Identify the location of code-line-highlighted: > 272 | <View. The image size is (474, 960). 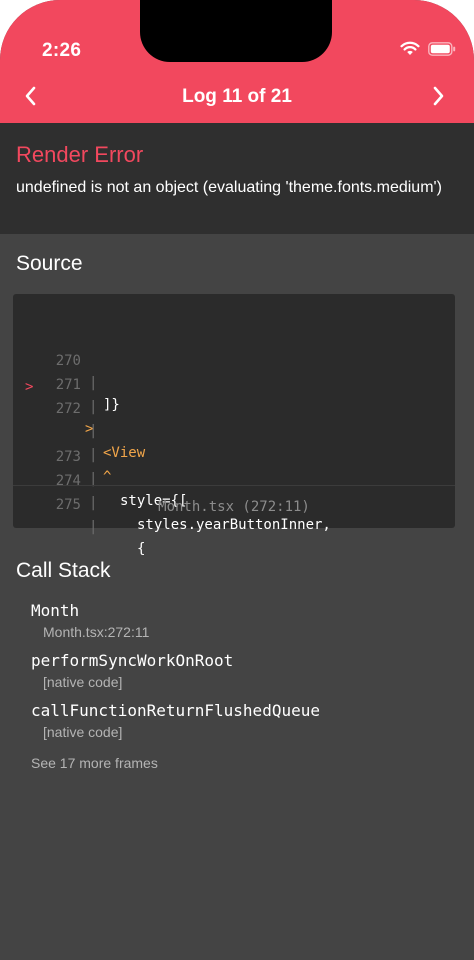
(79, 407).